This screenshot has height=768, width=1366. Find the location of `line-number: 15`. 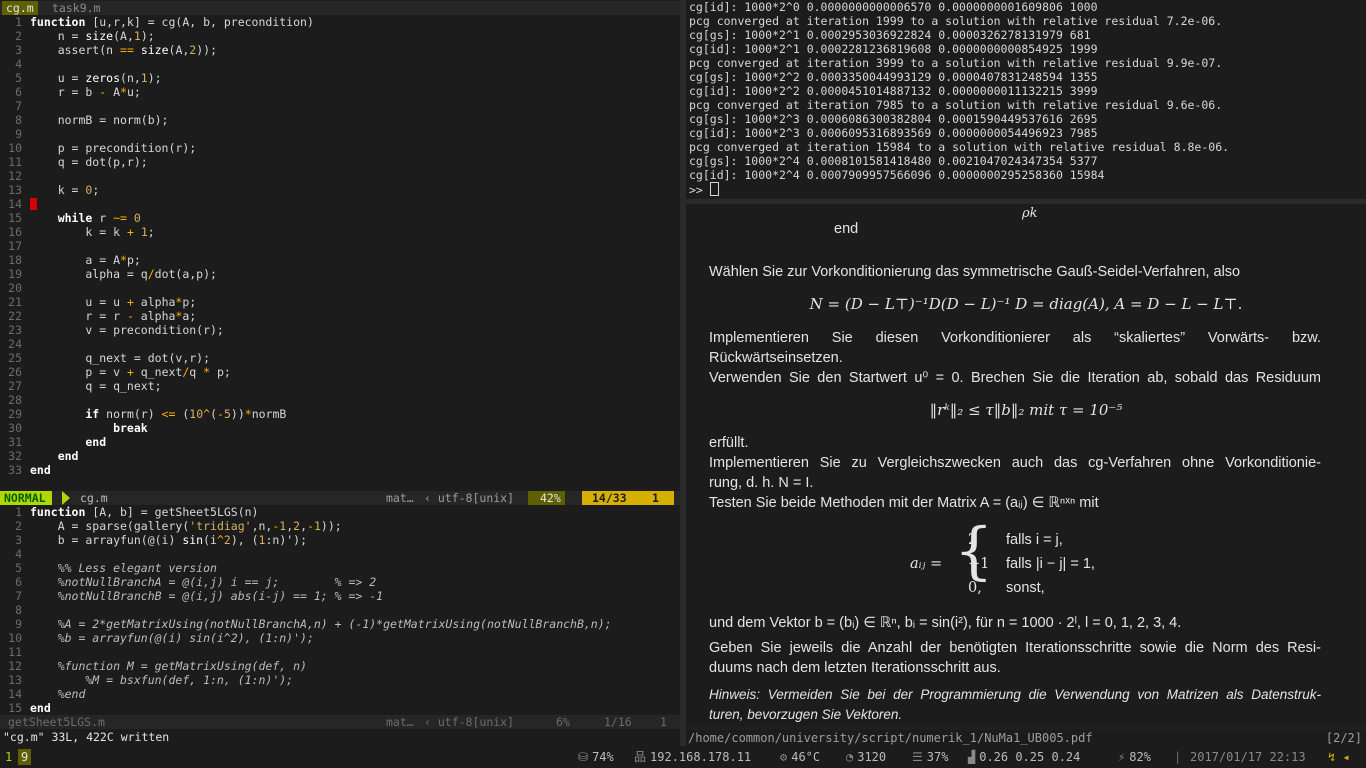

line-number: 15 is located at coordinates (15, 708).